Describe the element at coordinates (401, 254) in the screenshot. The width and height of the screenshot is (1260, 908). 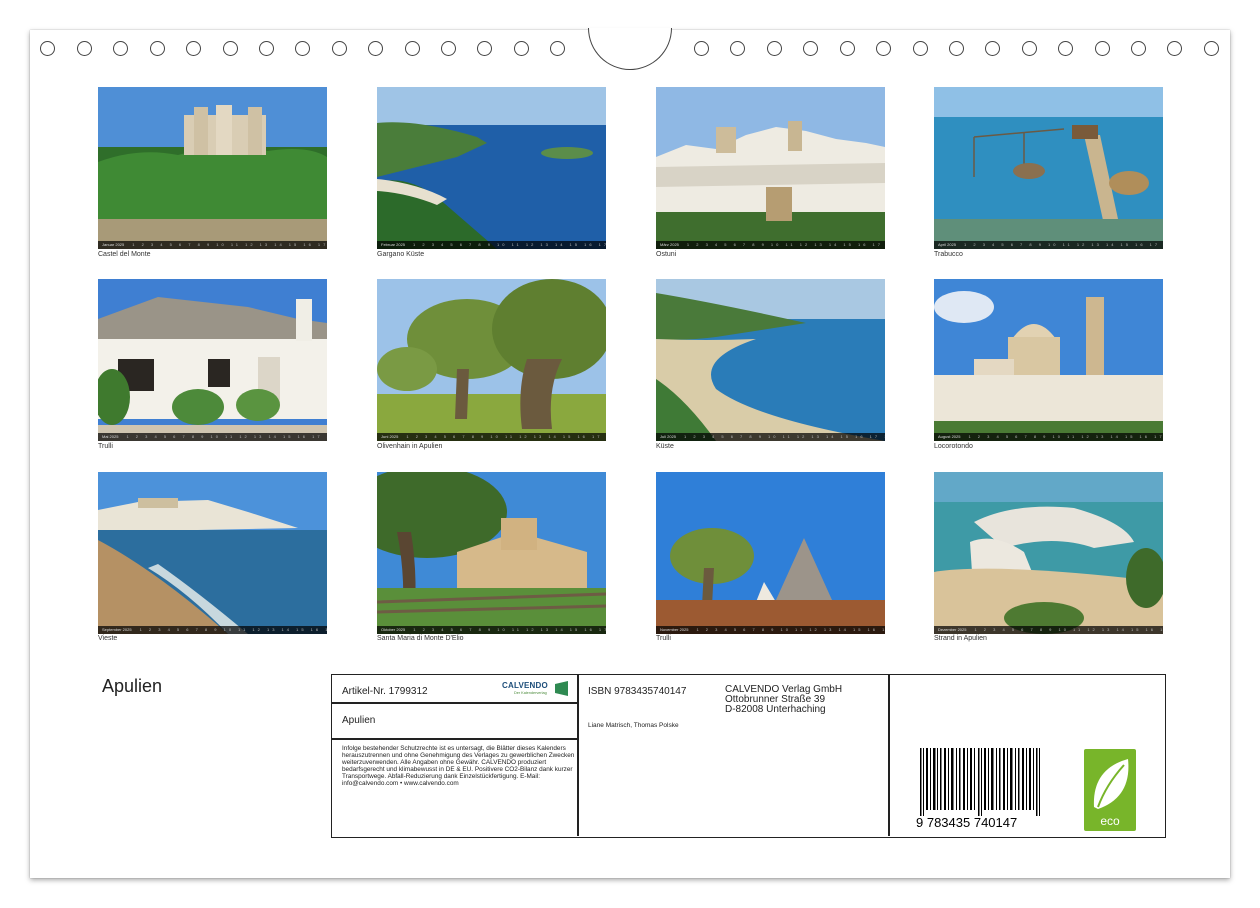
I see `photo-caption: Gargano Küste` at that location.